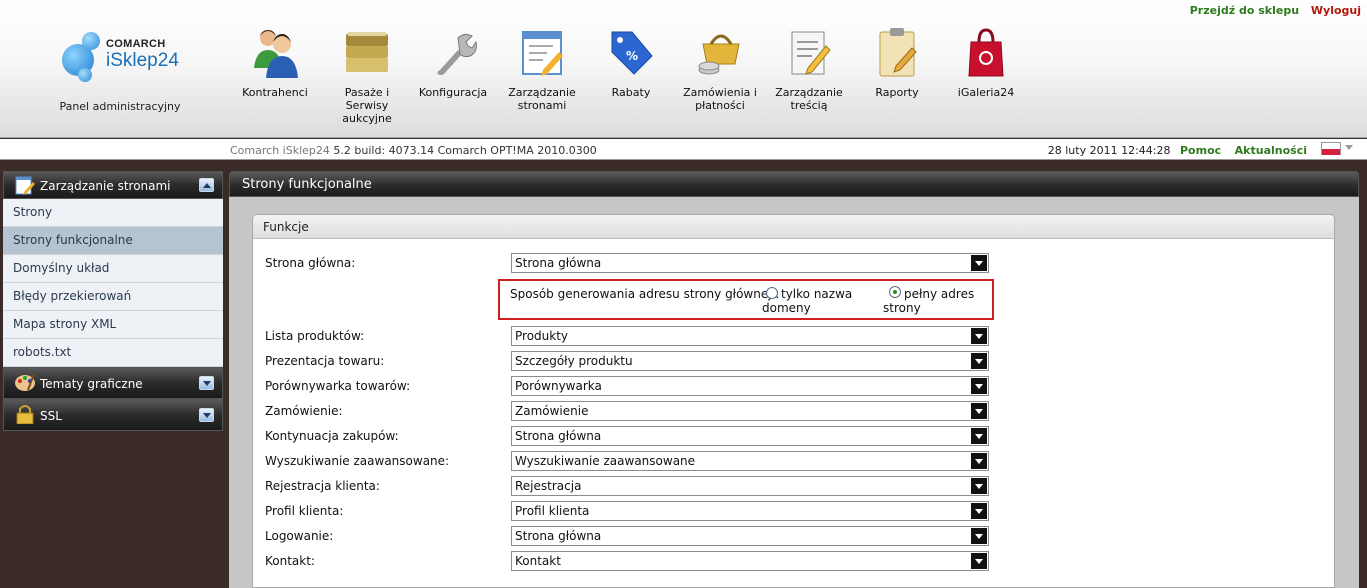  I want to click on users-icon, so click(276, 54).